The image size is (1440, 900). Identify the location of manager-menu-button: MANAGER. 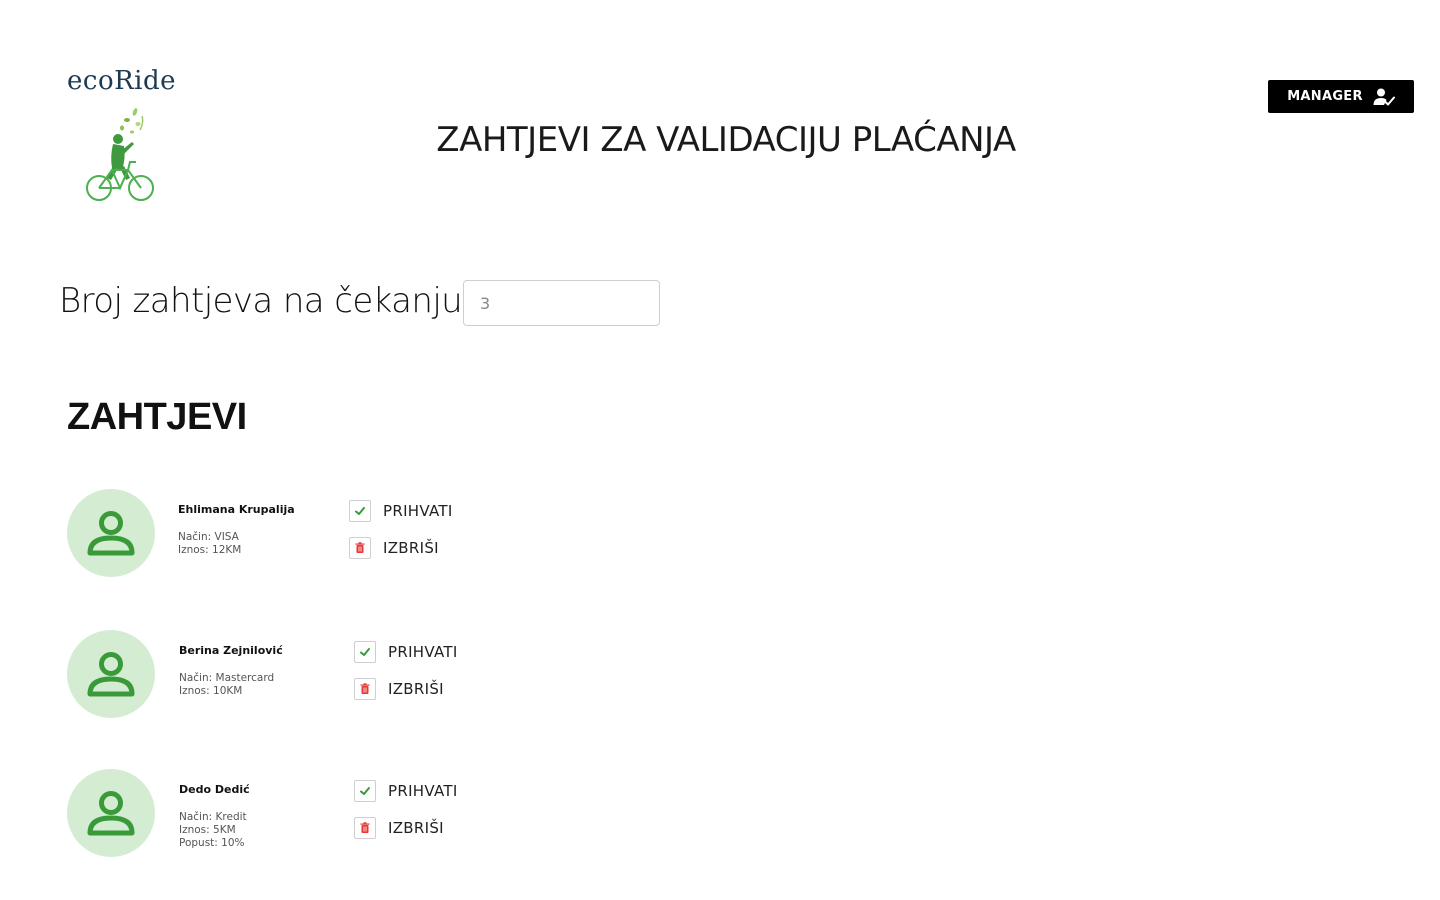
(1341, 96).